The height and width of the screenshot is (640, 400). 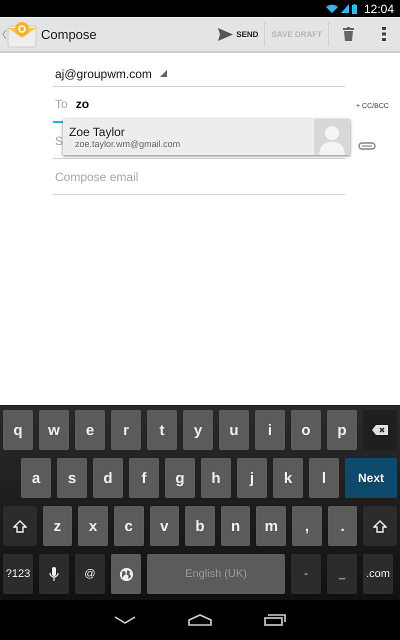 I want to click on signal-icon, so click(x=344, y=8).